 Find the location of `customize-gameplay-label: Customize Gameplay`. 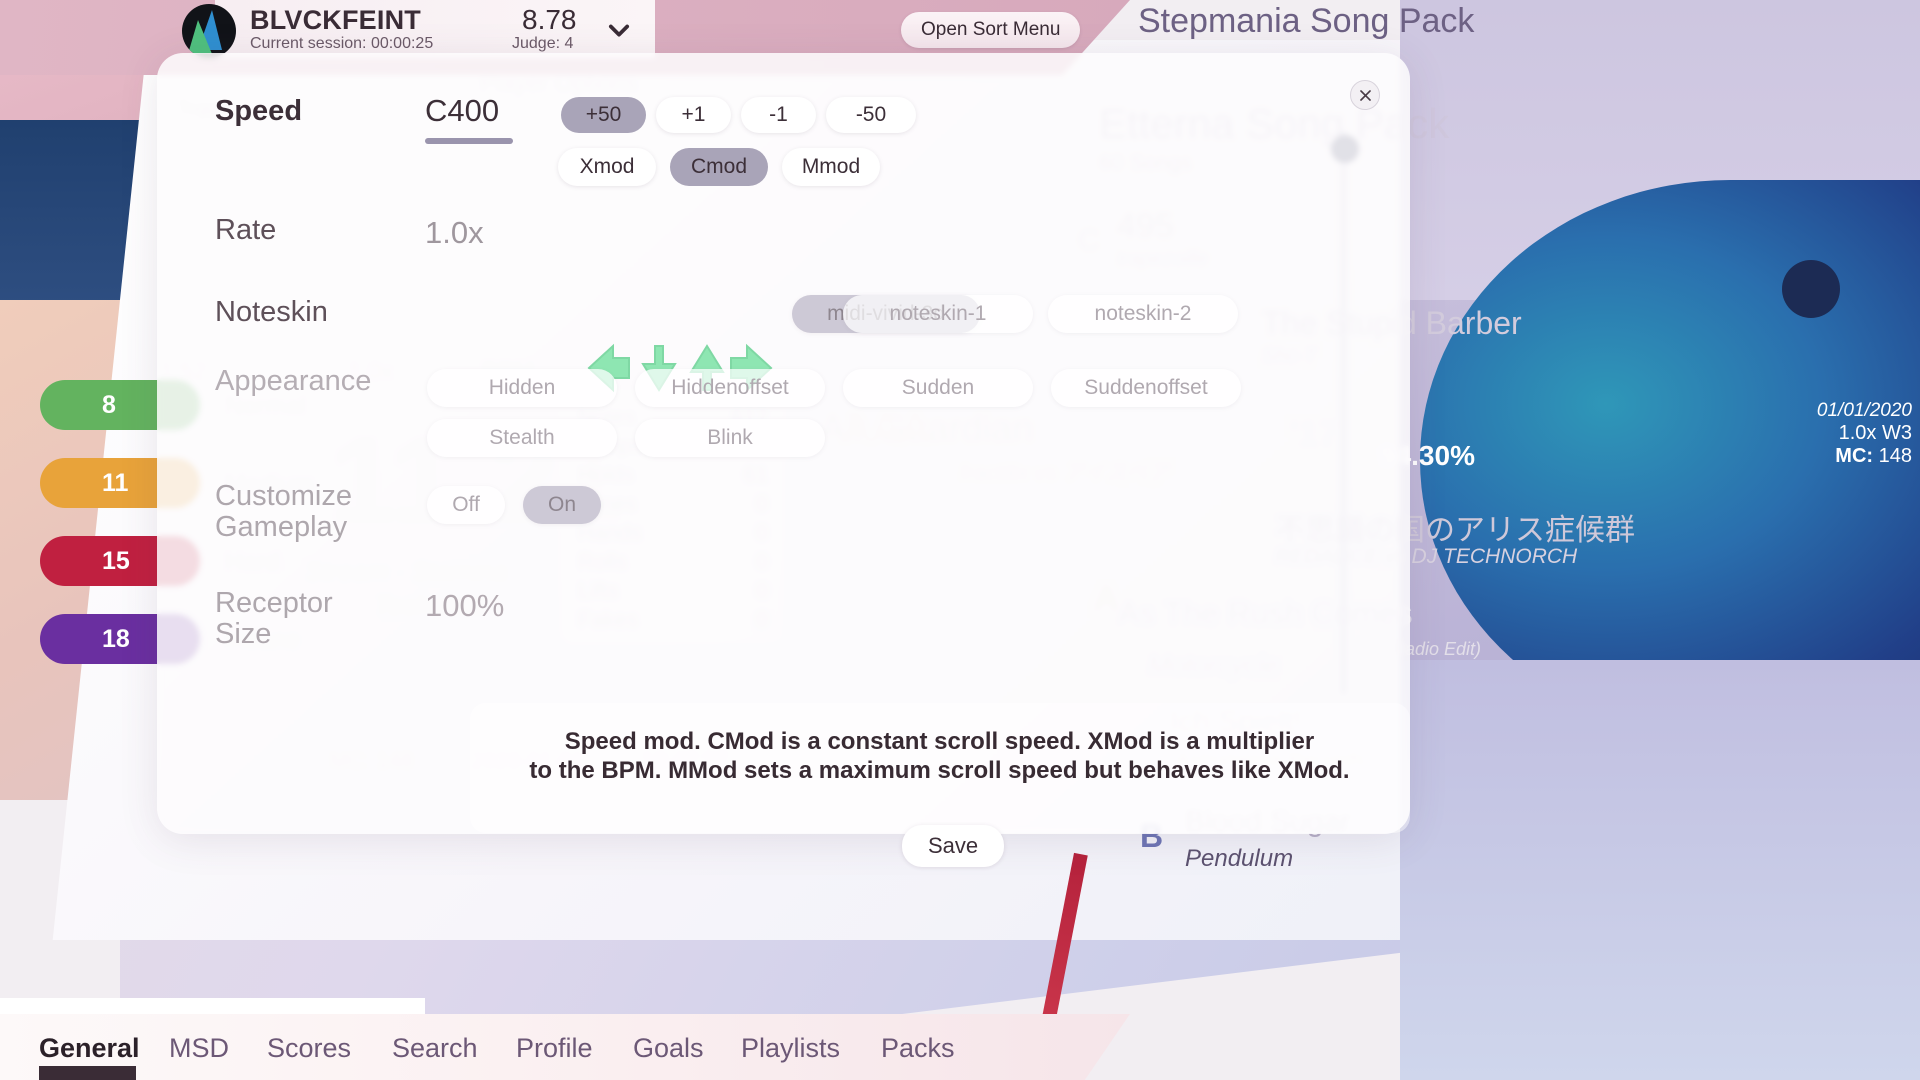

customize-gameplay-label: Customize Gameplay is located at coordinates (322, 512).